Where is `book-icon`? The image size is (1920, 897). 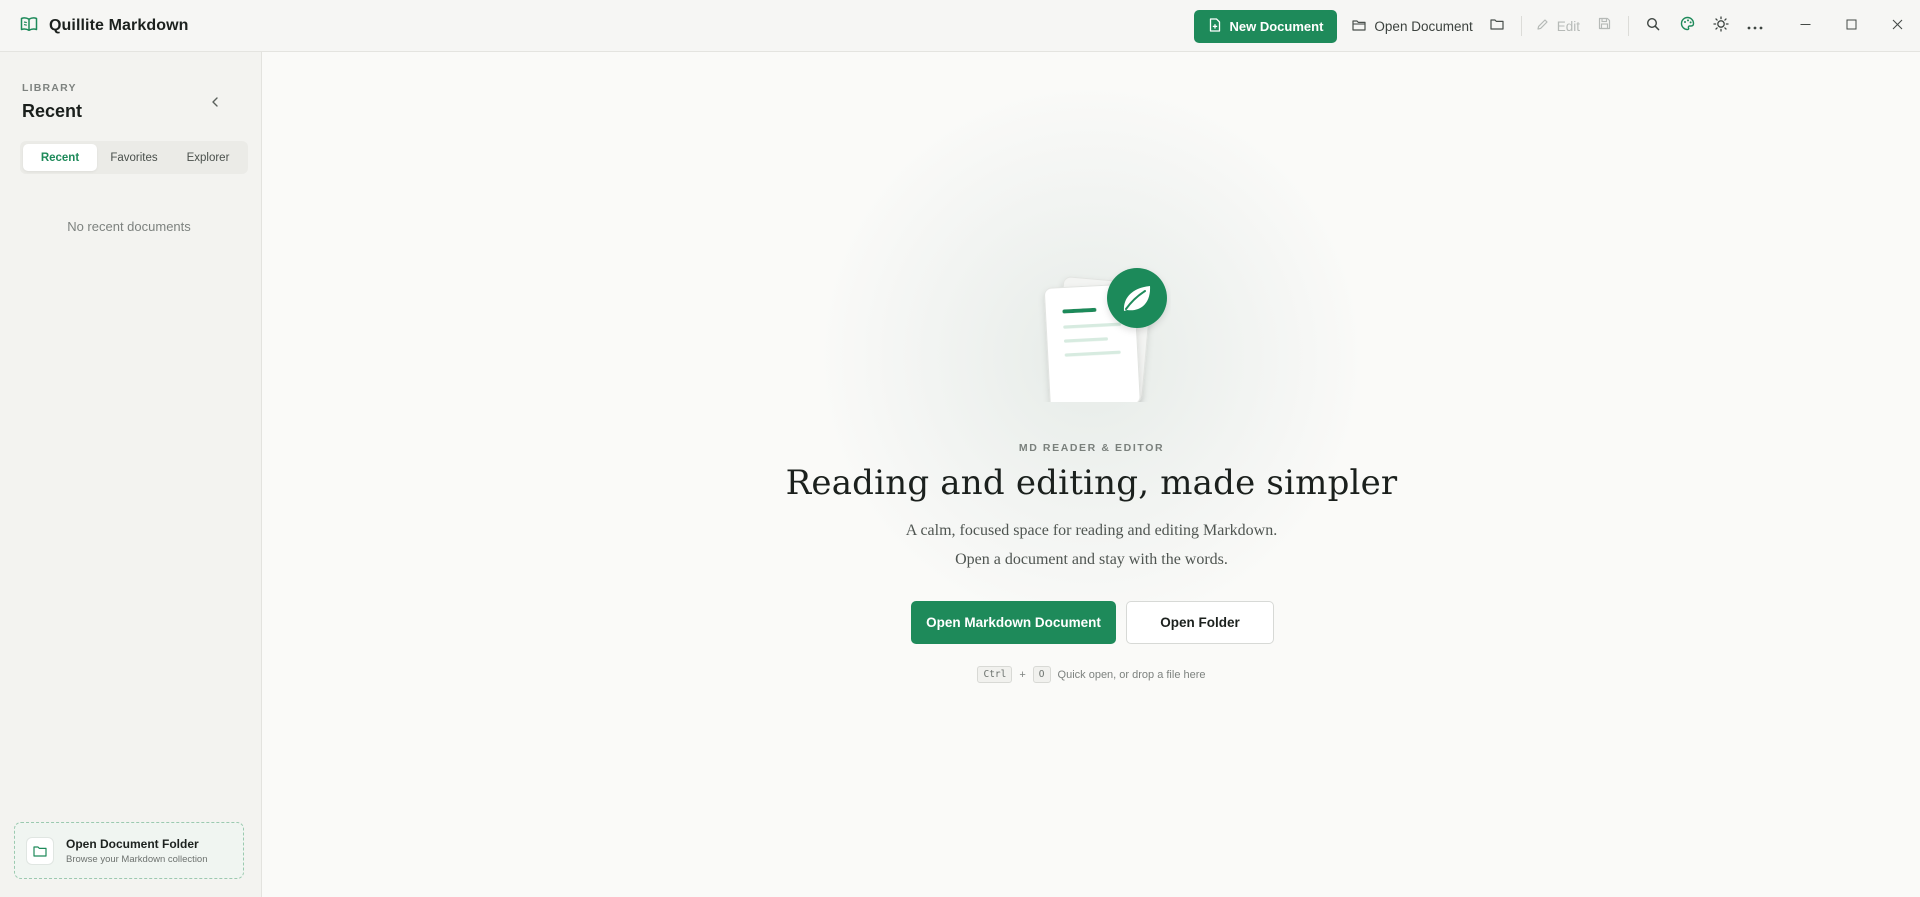 book-icon is located at coordinates (29, 26).